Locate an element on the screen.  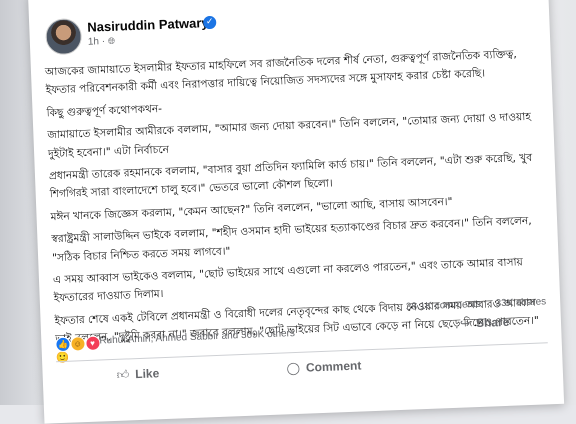
thumbs-up-icon: 👍︎ is located at coordinates (123, 374).